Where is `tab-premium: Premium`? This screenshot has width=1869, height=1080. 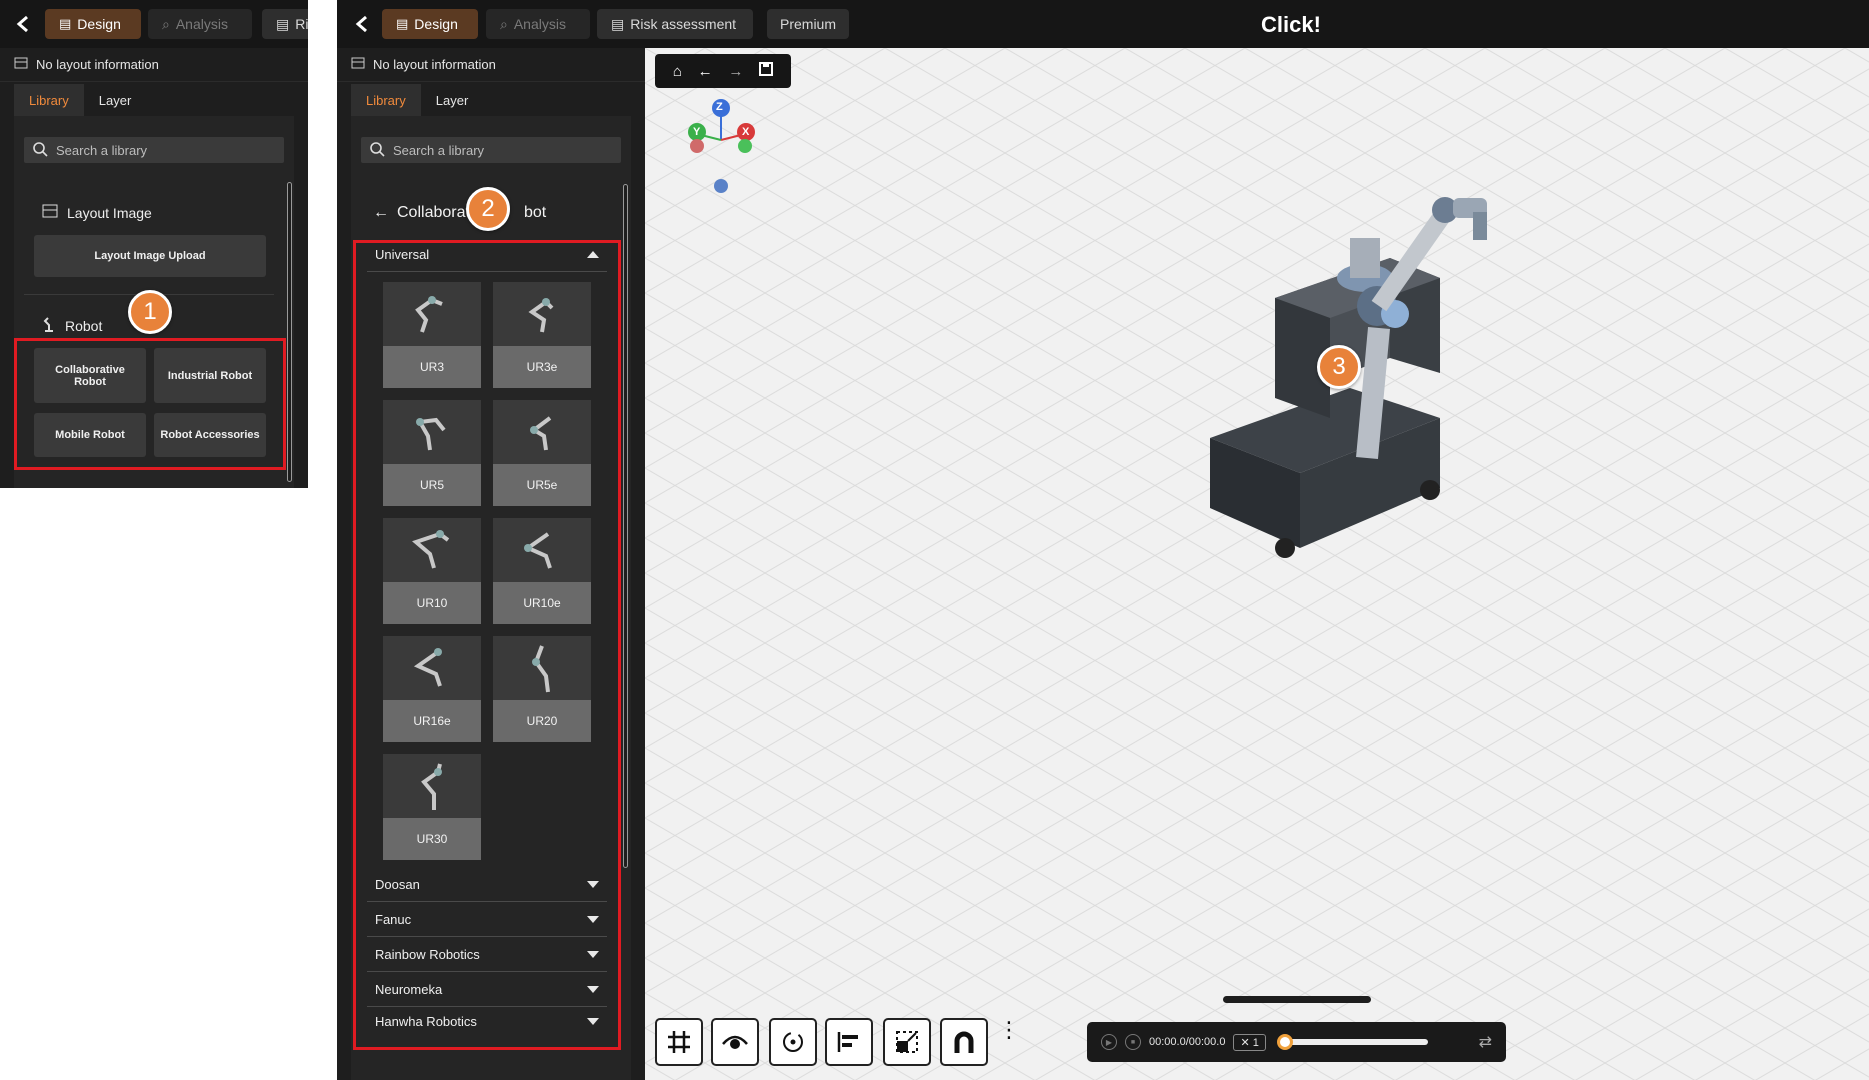 tab-premium: Premium is located at coordinates (808, 24).